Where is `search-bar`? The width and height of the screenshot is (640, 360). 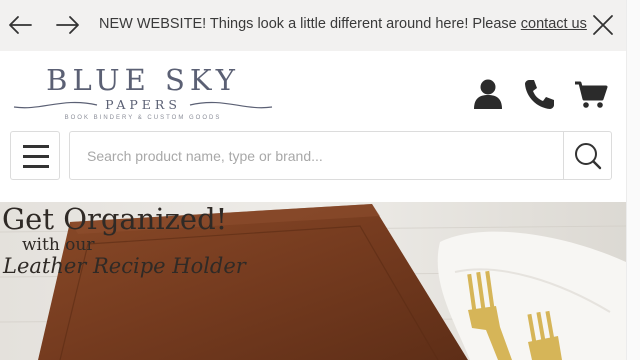
search-bar is located at coordinates (340, 155).